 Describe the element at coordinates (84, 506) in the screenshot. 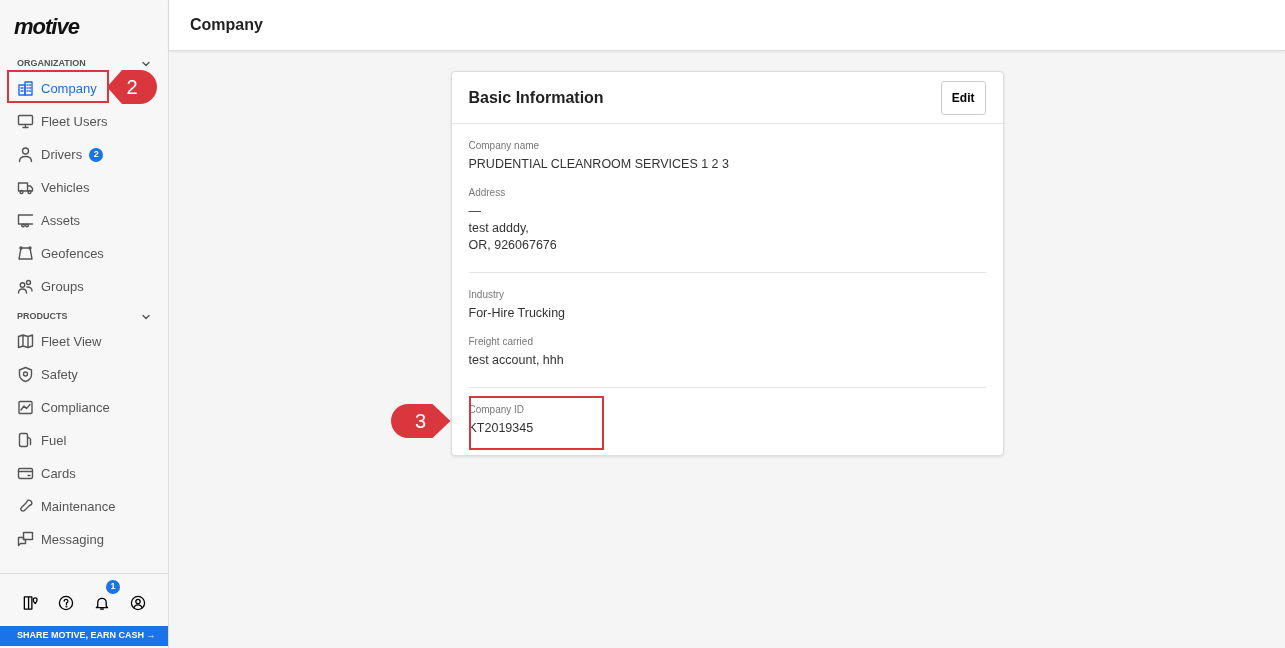

I see `nav-item: Maintenance` at that location.